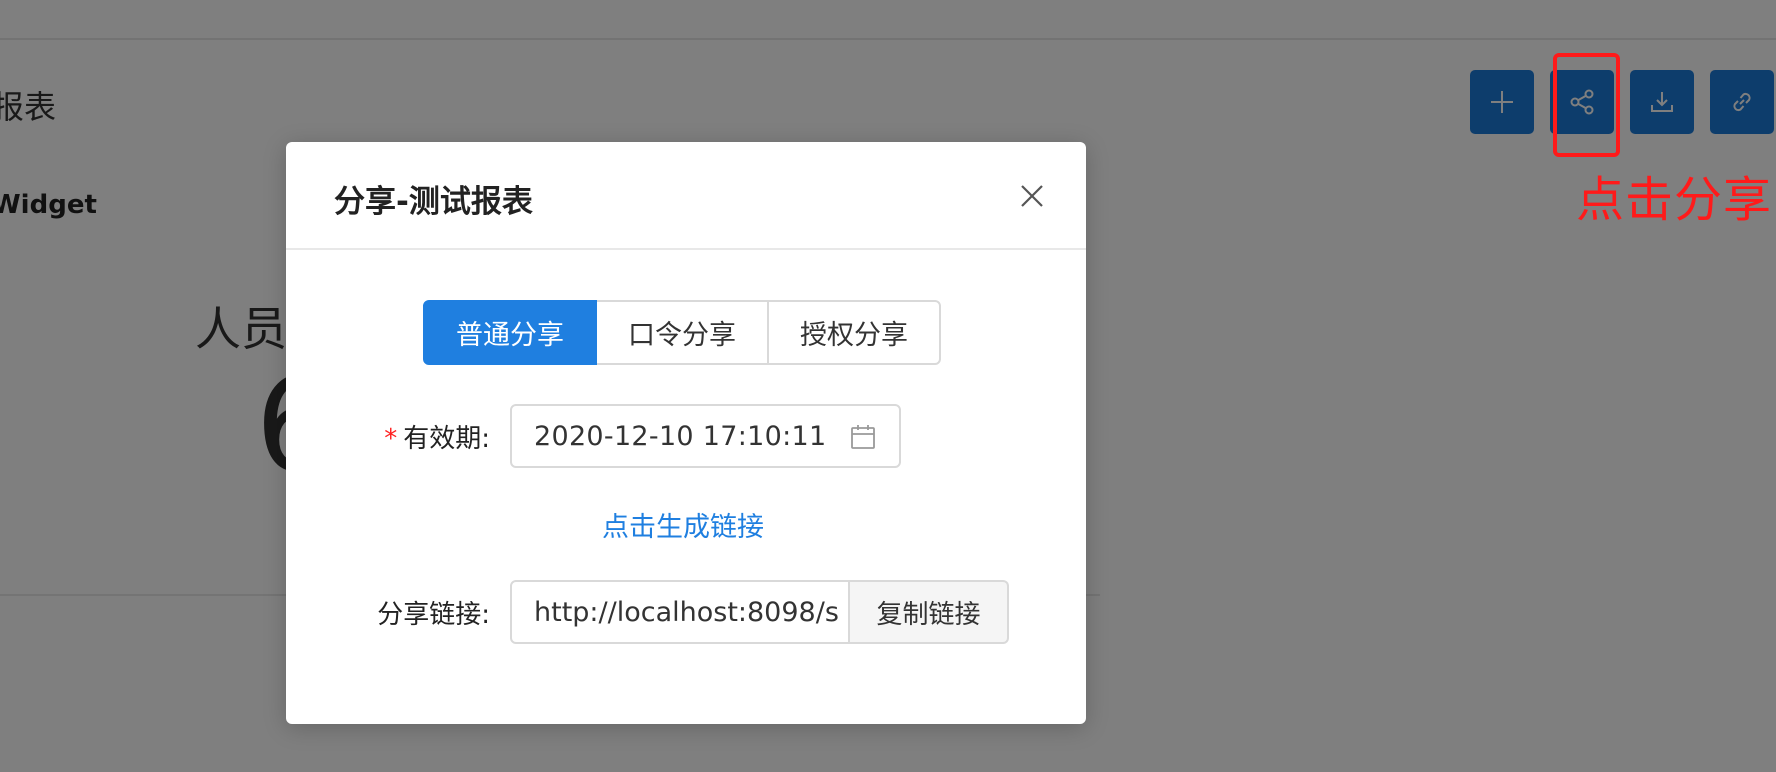 The height and width of the screenshot is (772, 1776). I want to click on copy-link-button: 复制链接, so click(929, 612).